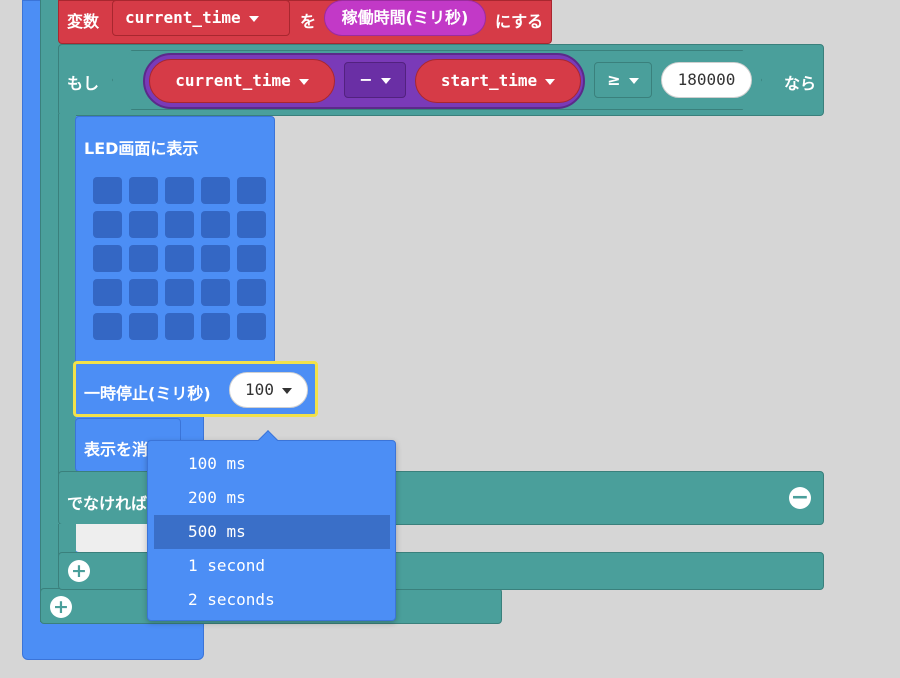 This screenshot has height=678, width=900. Describe the element at coordinates (800, 498) in the screenshot. I see `remove-else-icon: −` at that location.